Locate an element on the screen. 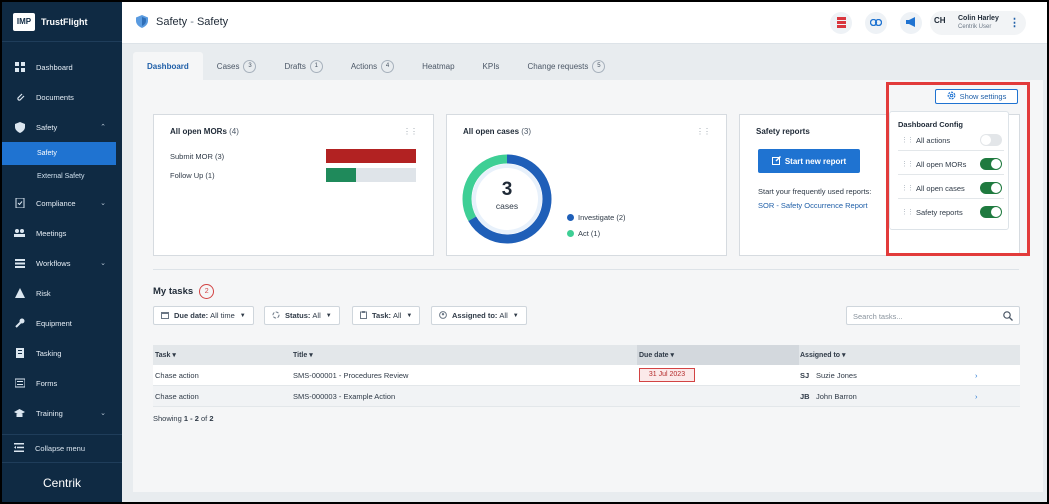 Image resolution: width=1049 pixels, height=504 pixels. sidebar-item-label: Meetings is located at coordinates (51, 233).